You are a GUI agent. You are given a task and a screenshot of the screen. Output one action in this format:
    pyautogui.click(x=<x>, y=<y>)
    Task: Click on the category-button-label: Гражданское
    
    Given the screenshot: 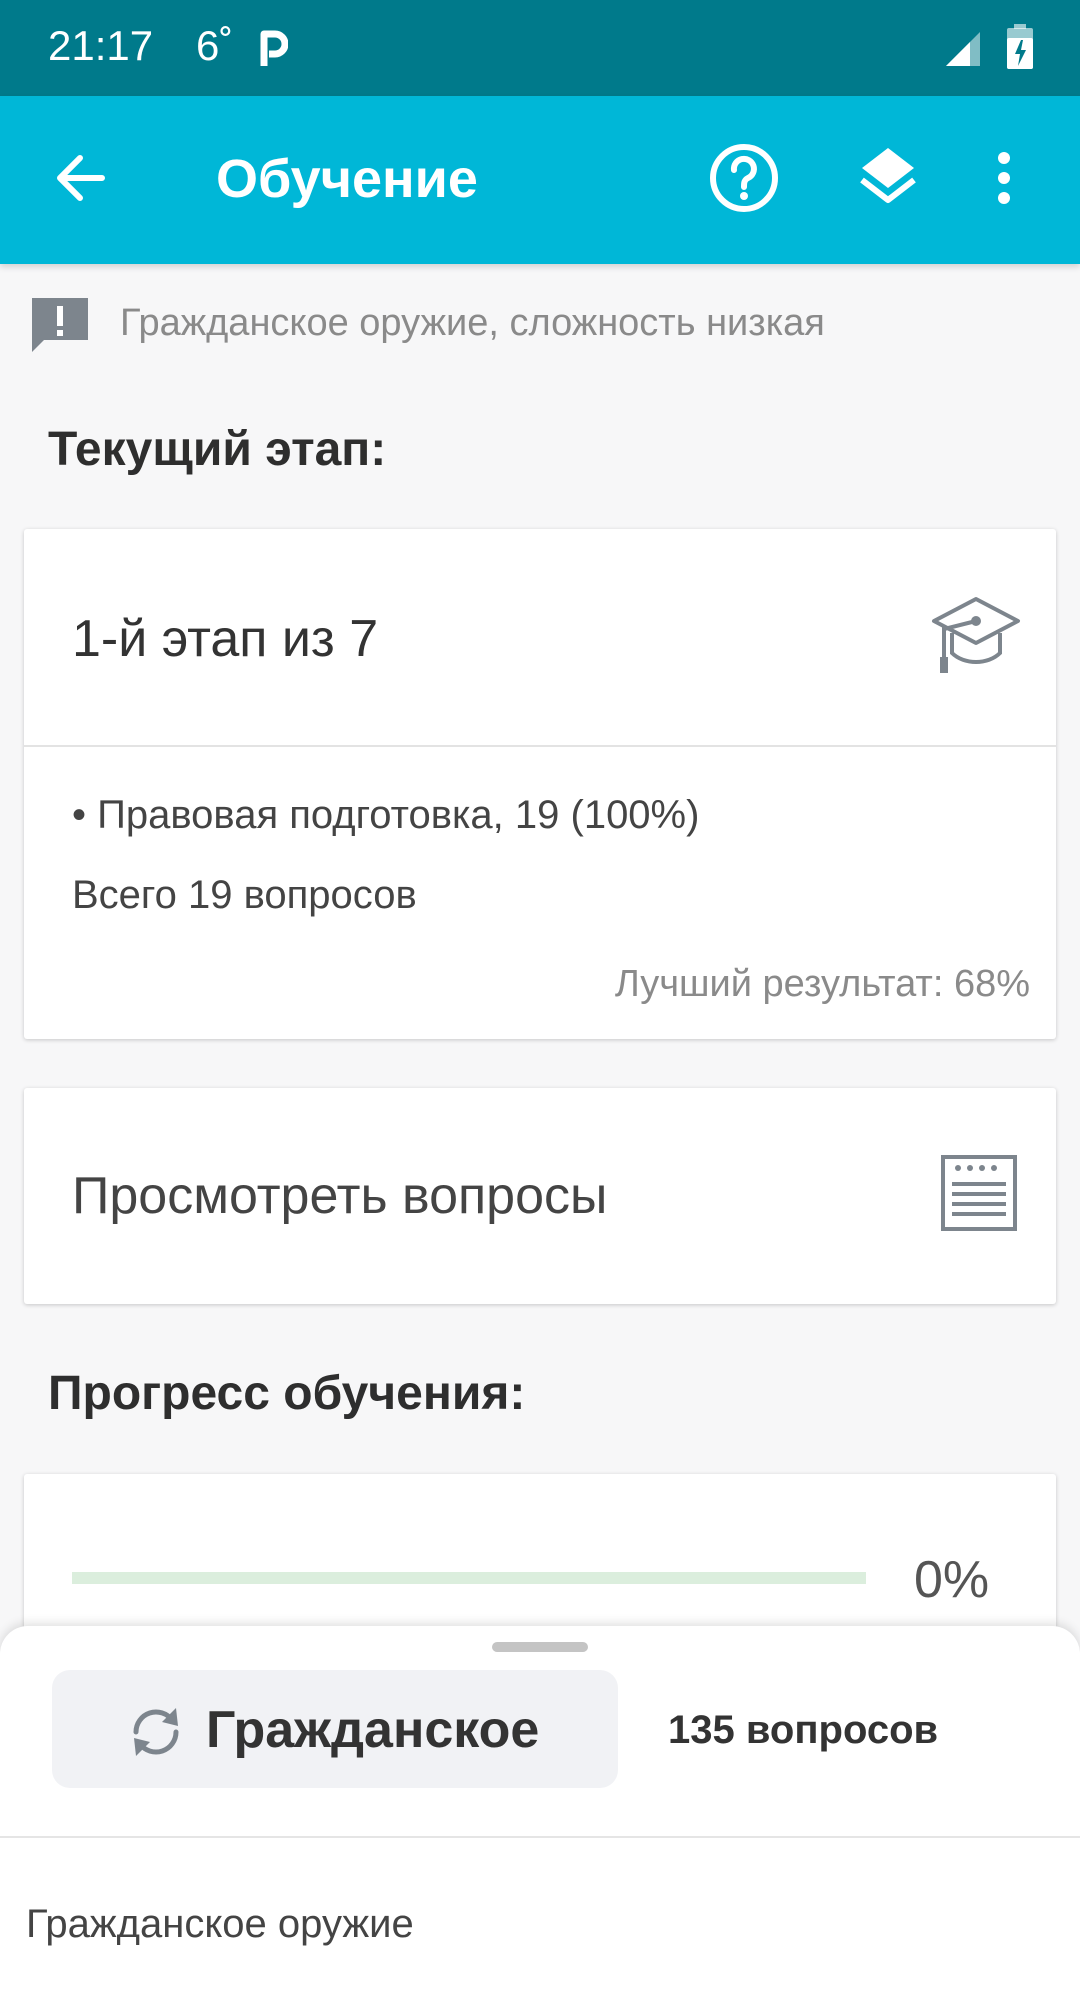 What is the action you would take?
    pyautogui.click(x=373, y=1730)
    